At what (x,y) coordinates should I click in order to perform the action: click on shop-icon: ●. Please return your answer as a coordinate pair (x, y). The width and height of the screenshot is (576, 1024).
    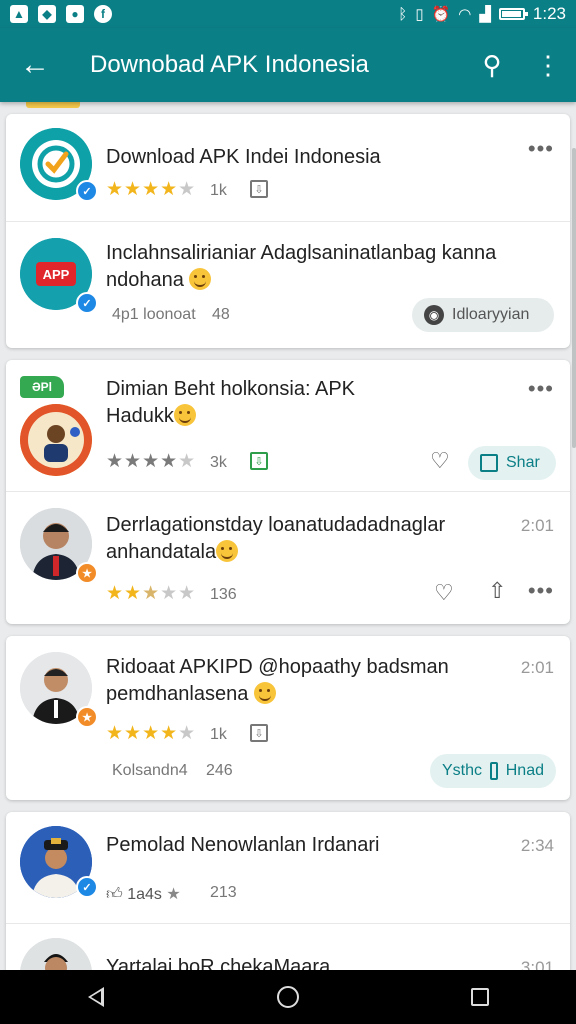
    Looking at the image, I should click on (75, 14).